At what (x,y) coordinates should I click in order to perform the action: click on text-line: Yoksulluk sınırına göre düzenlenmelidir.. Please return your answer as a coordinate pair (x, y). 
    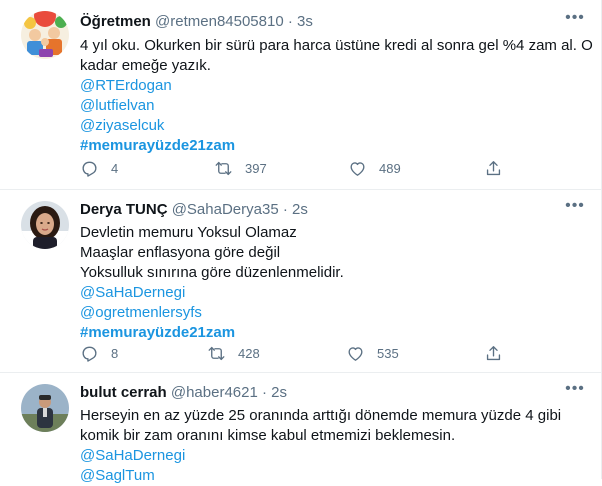
    Looking at the image, I should click on (212, 272).